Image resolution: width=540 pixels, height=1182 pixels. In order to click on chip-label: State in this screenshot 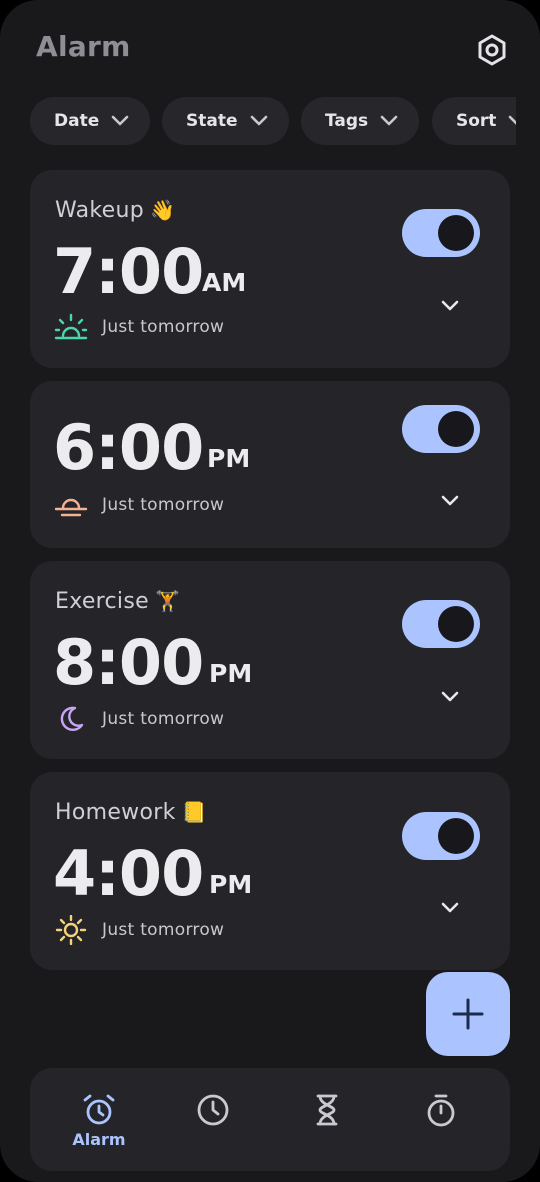, I will do `click(212, 121)`.